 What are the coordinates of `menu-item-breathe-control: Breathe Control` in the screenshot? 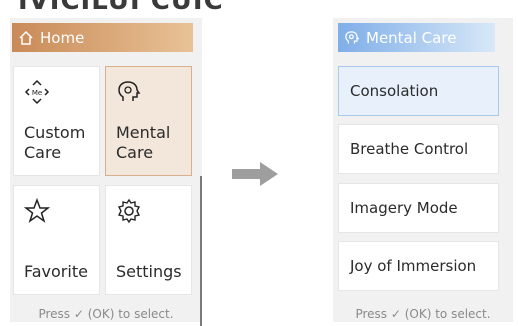 It's located at (418, 149).